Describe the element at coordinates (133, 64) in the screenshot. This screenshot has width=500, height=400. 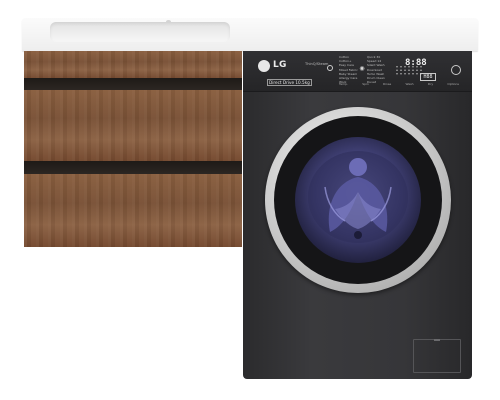
I see `drawer-top` at that location.